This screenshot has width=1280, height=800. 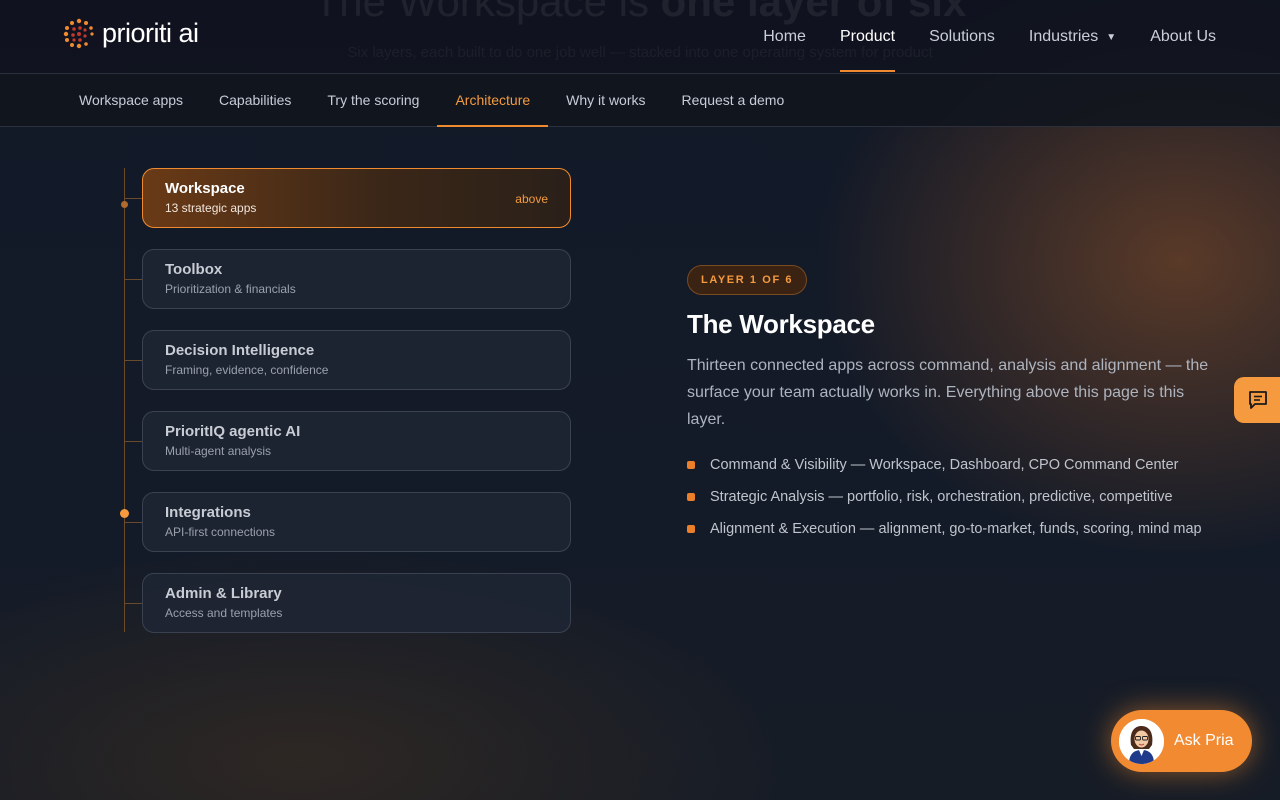 What do you see at coordinates (124, 204) in the screenshot?
I see `stack-dot` at bounding box center [124, 204].